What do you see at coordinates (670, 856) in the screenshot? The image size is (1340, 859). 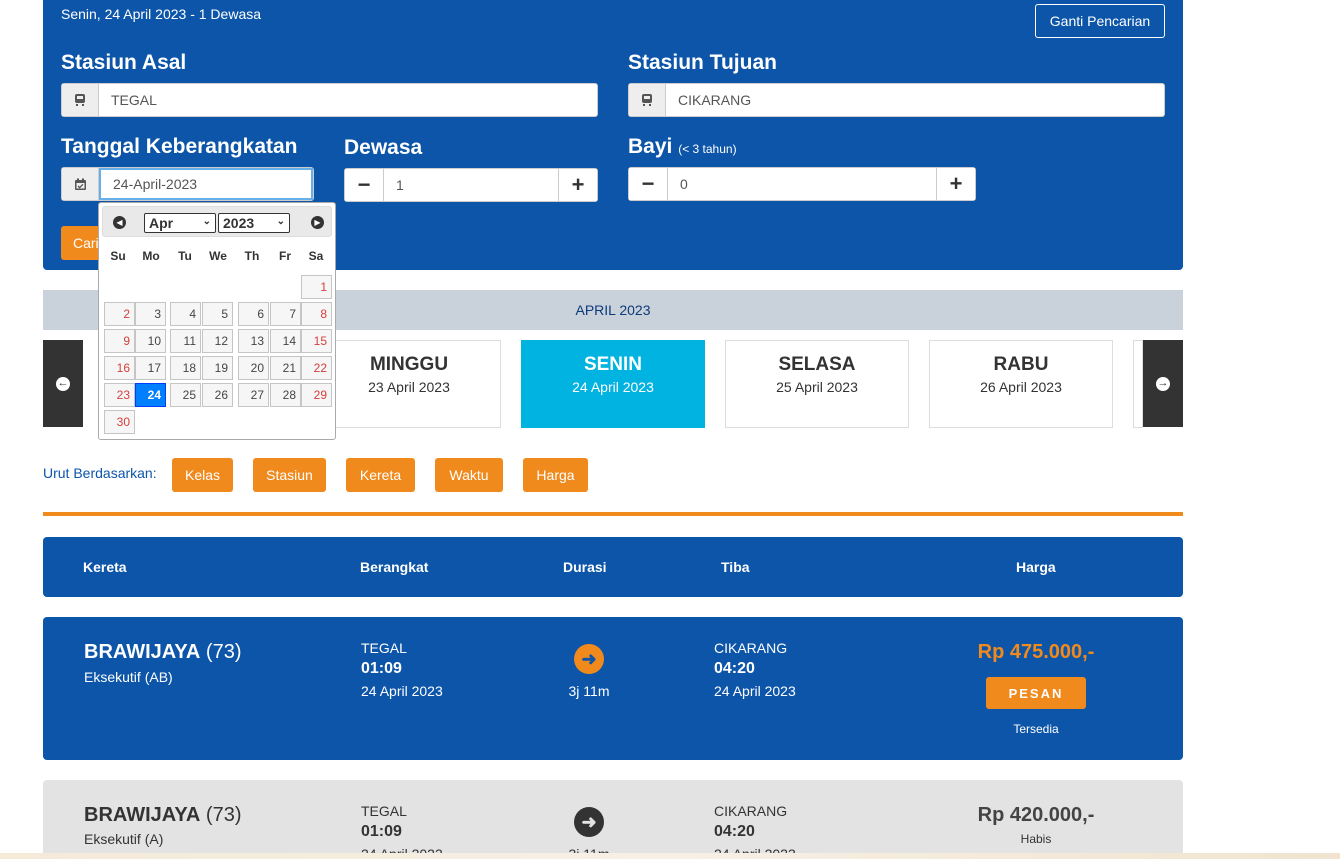 I see `bottom-edge` at bounding box center [670, 856].